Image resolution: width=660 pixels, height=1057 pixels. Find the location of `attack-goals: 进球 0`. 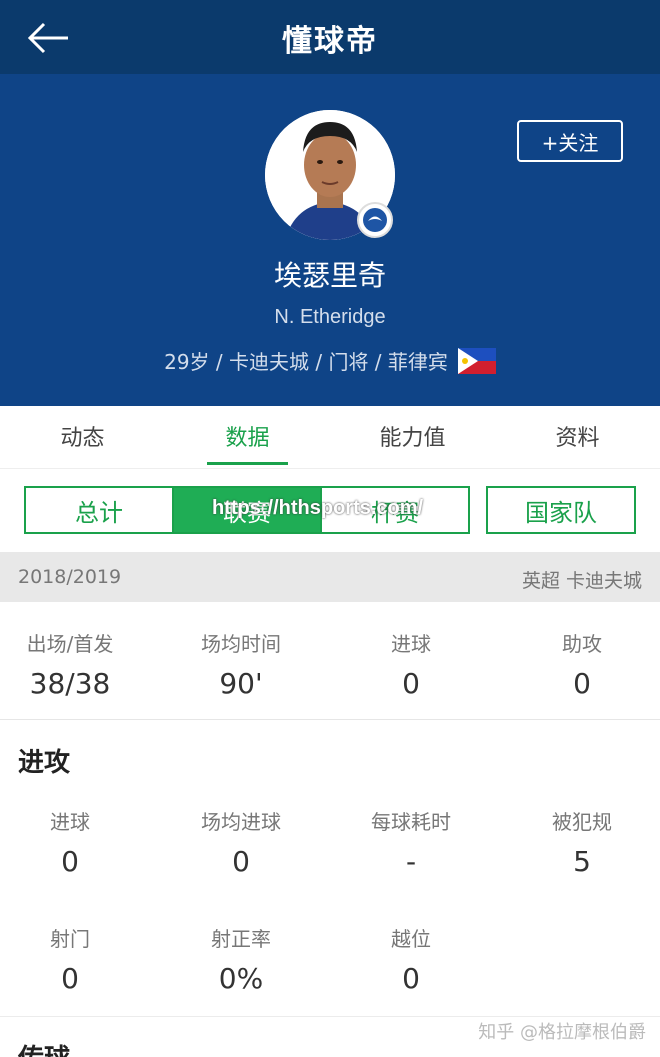

attack-goals: 进球 0 is located at coordinates (70, 844).